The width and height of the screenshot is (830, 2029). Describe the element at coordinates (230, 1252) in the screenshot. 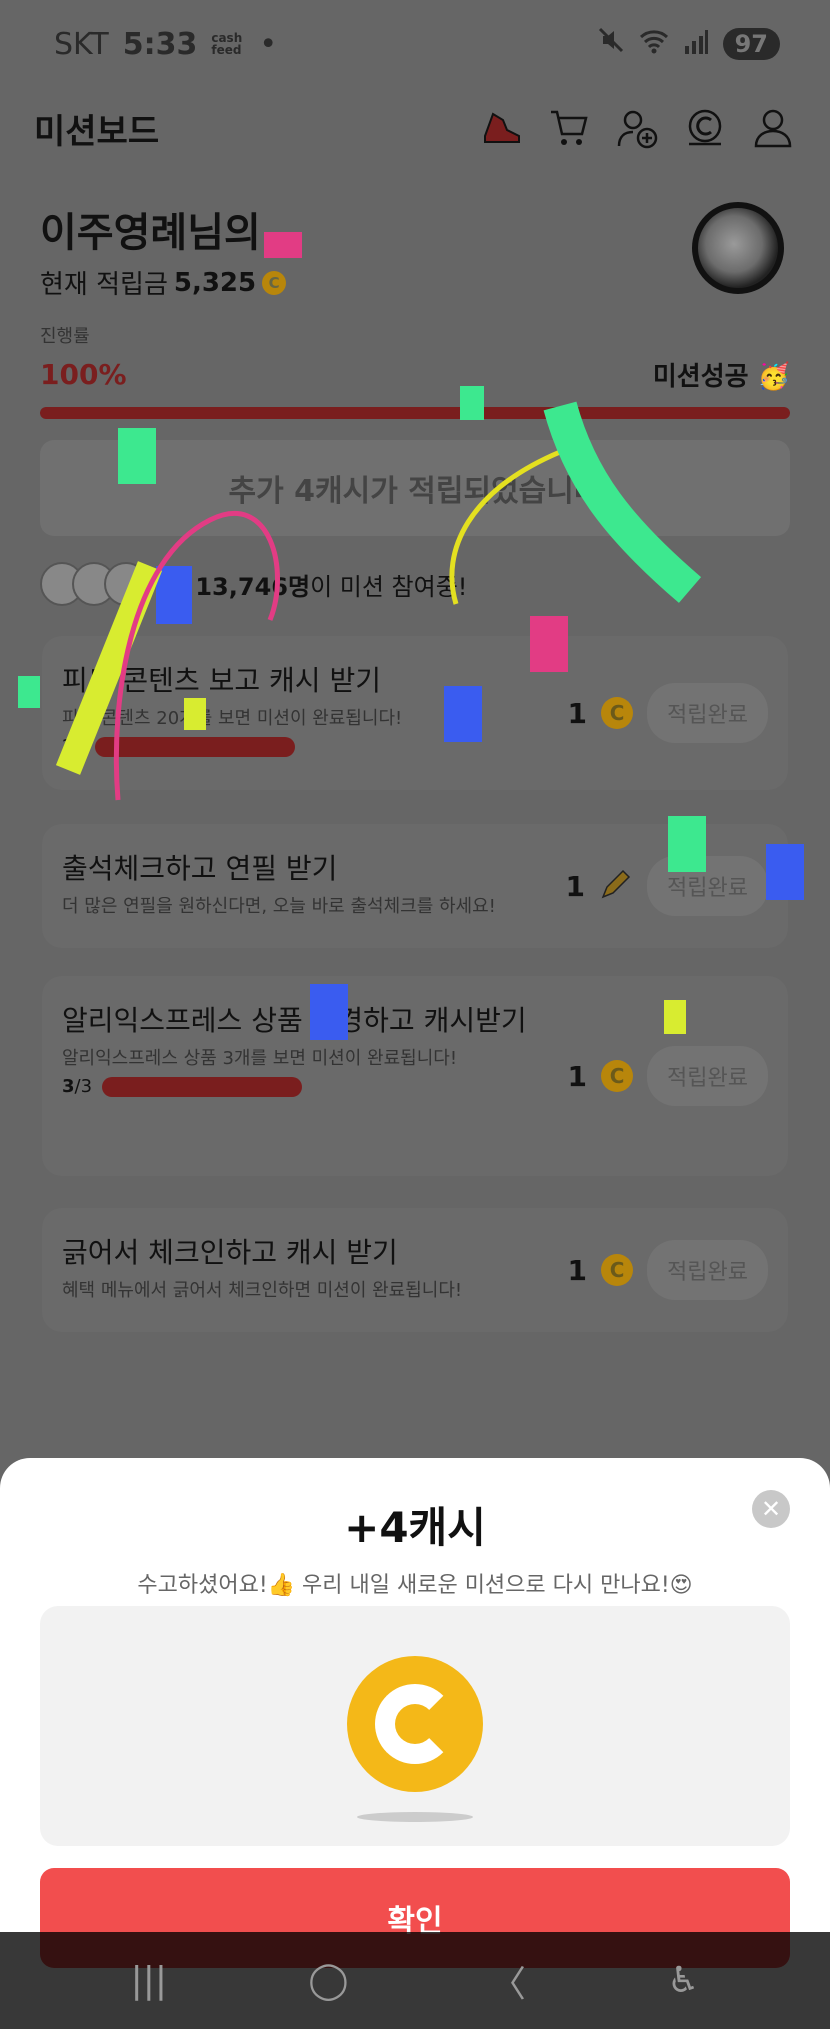

I see `mission-title: 긁어서 체크인하고 캐시 받기` at that location.